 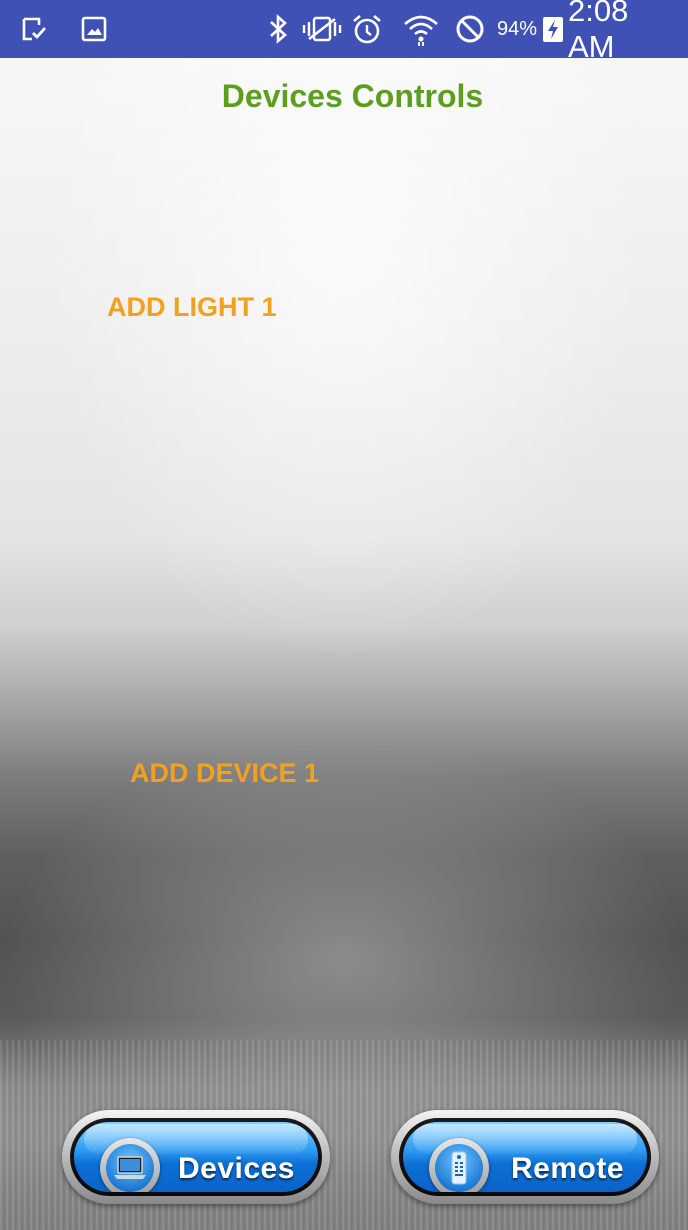 I want to click on wifi-icon, so click(x=421, y=29).